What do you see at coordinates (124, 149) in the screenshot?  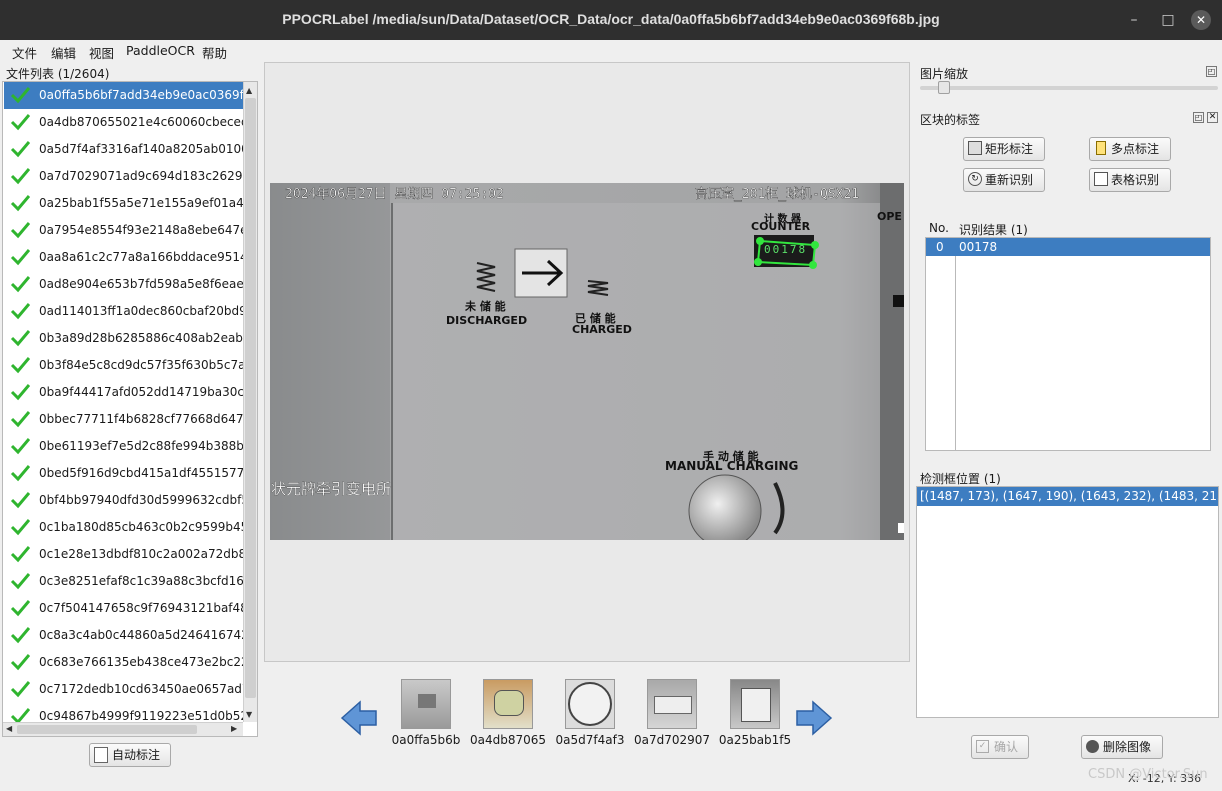 I see `file-list-item: 0a5d7f4af3316af140a8205ab0100901` at bounding box center [124, 149].